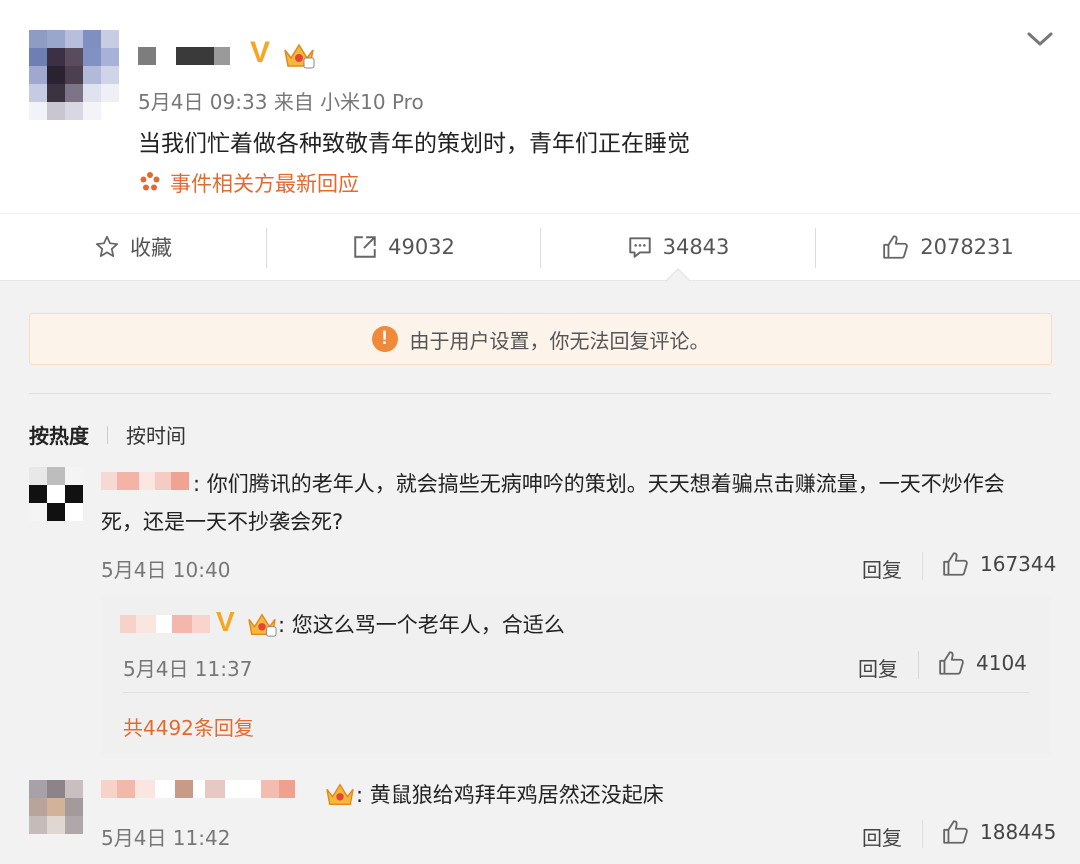  I want to click on post-timestamp: 5月4日 09:33 来自 小米10 Pro, so click(281, 100).